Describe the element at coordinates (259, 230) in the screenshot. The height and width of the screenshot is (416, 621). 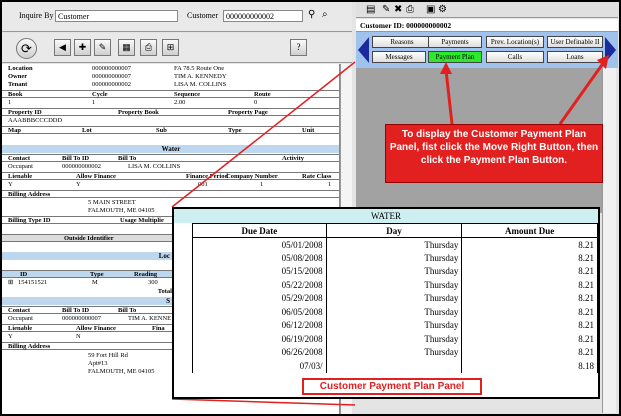
I see `due-date-header: Due Date` at that location.